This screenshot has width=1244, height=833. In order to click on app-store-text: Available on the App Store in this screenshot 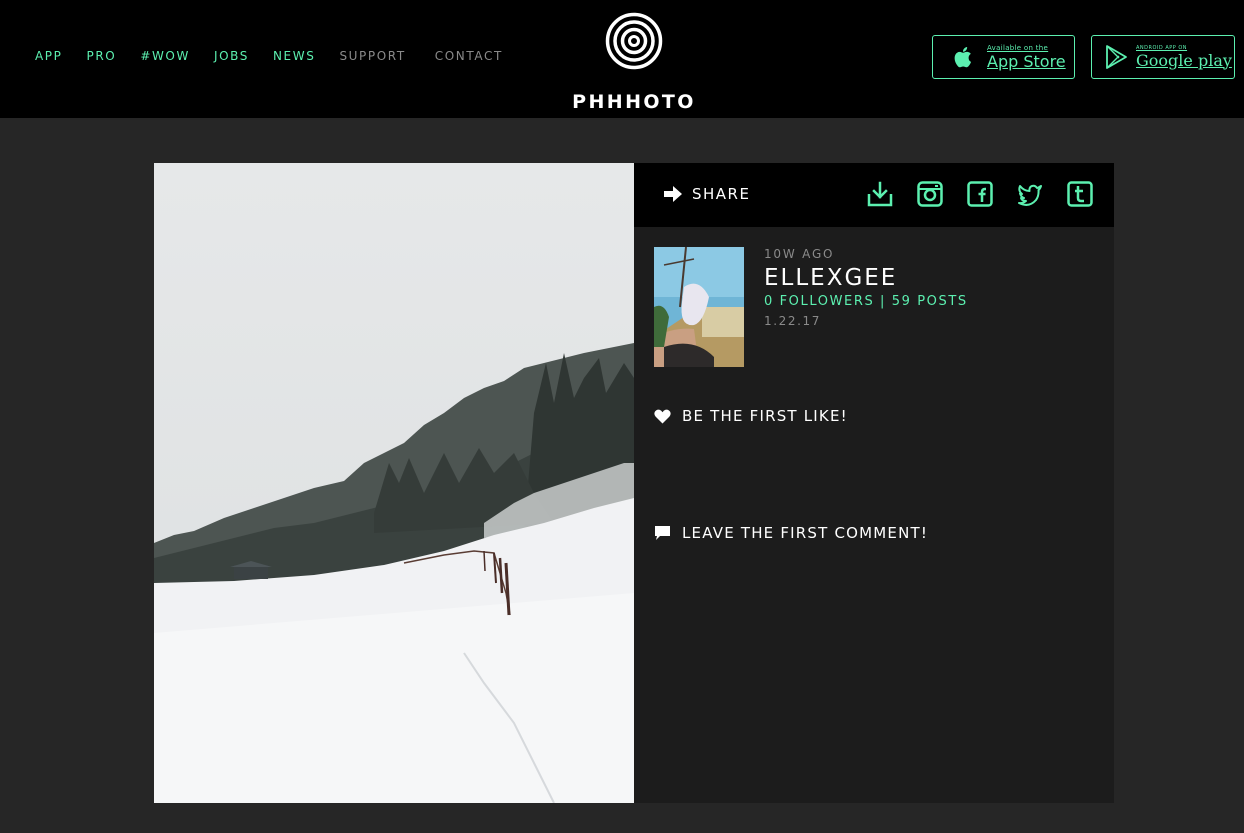, I will do `click(1026, 57)`.